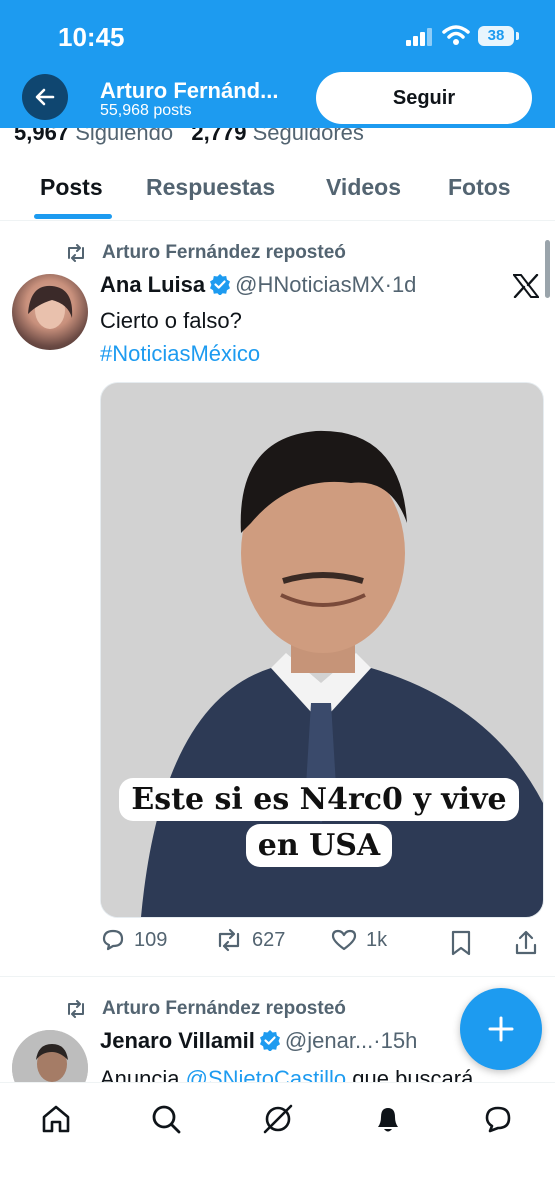 The height and width of the screenshot is (1201, 555). What do you see at coordinates (309, 284) in the screenshot?
I see `author-handle: @HNoticiasMX` at bounding box center [309, 284].